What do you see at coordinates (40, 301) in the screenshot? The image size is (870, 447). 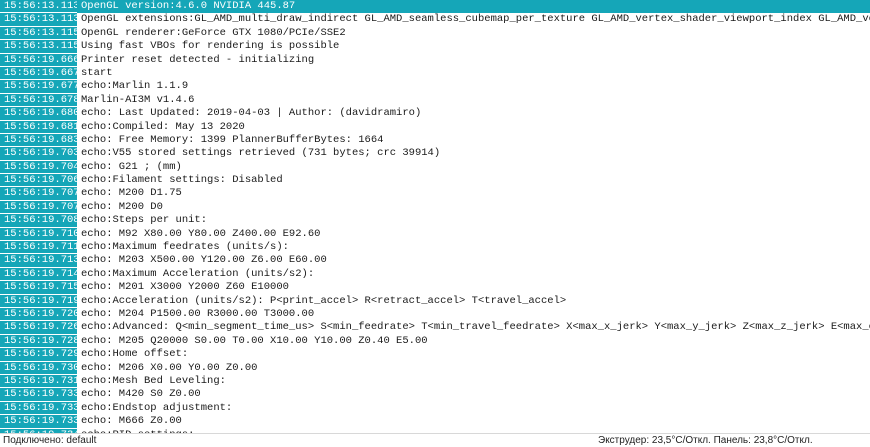 I see `log-timestamp: 15:56:19.719` at bounding box center [40, 301].